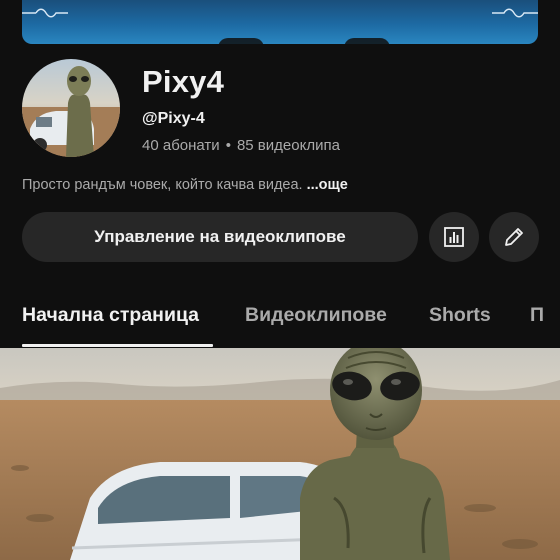 The width and height of the screenshot is (560, 560). What do you see at coordinates (183, 81) in the screenshot?
I see `channel-name: Pixy4` at bounding box center [183, 81].